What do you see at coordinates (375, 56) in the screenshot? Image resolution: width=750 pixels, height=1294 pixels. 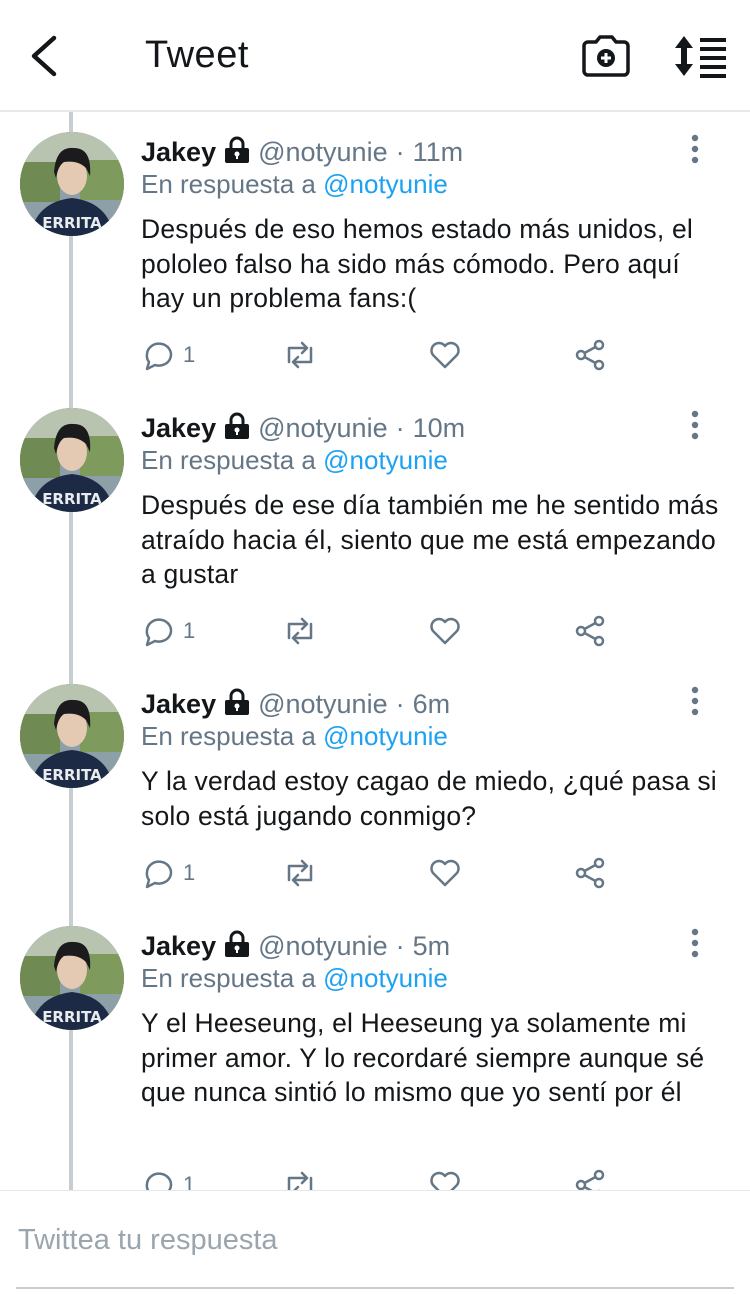 I see `top-bar: Tweet` at bounding box center [375, 56].